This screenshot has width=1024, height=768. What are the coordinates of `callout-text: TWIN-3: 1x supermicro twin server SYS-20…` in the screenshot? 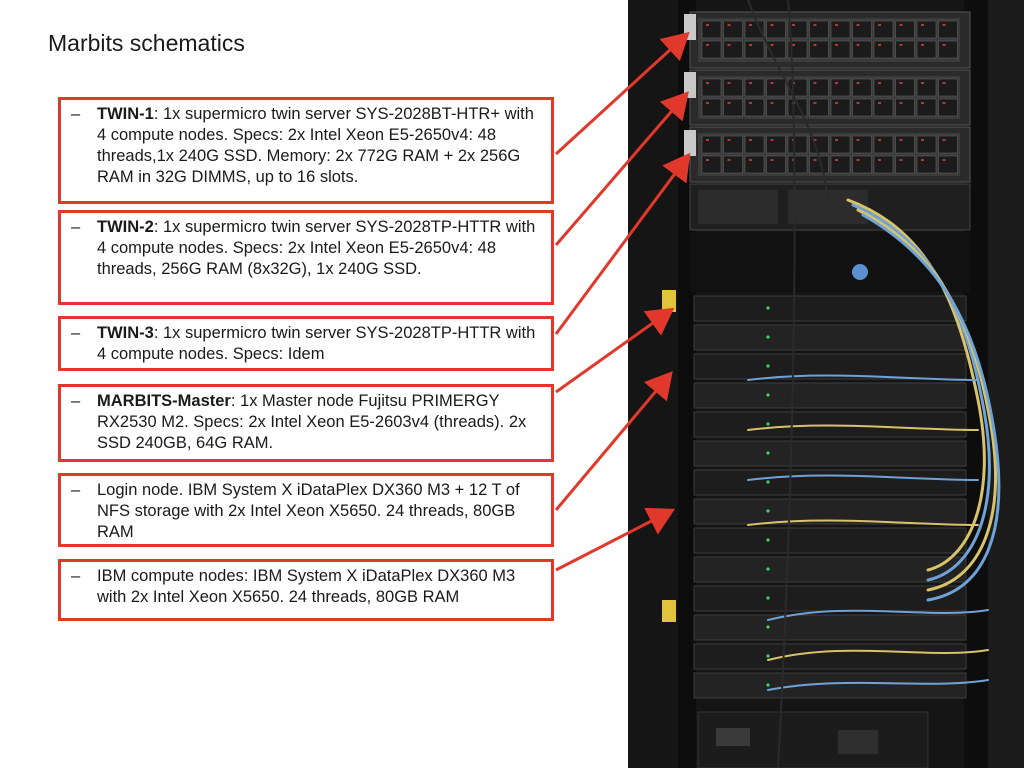 It's located at (317, 343).